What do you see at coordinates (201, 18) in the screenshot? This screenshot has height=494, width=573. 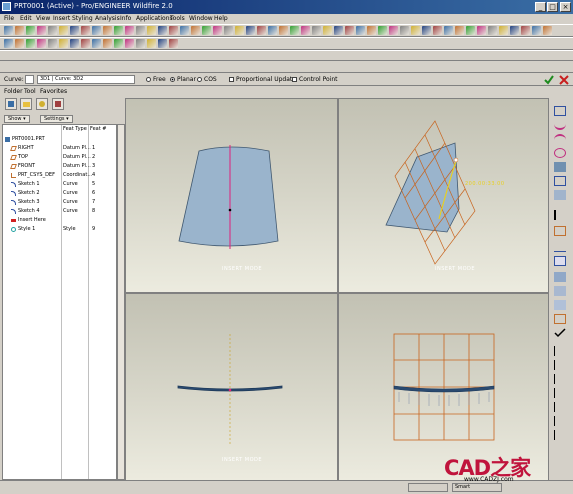 I see `menu-window: Window` at bounding box center [201, 18].